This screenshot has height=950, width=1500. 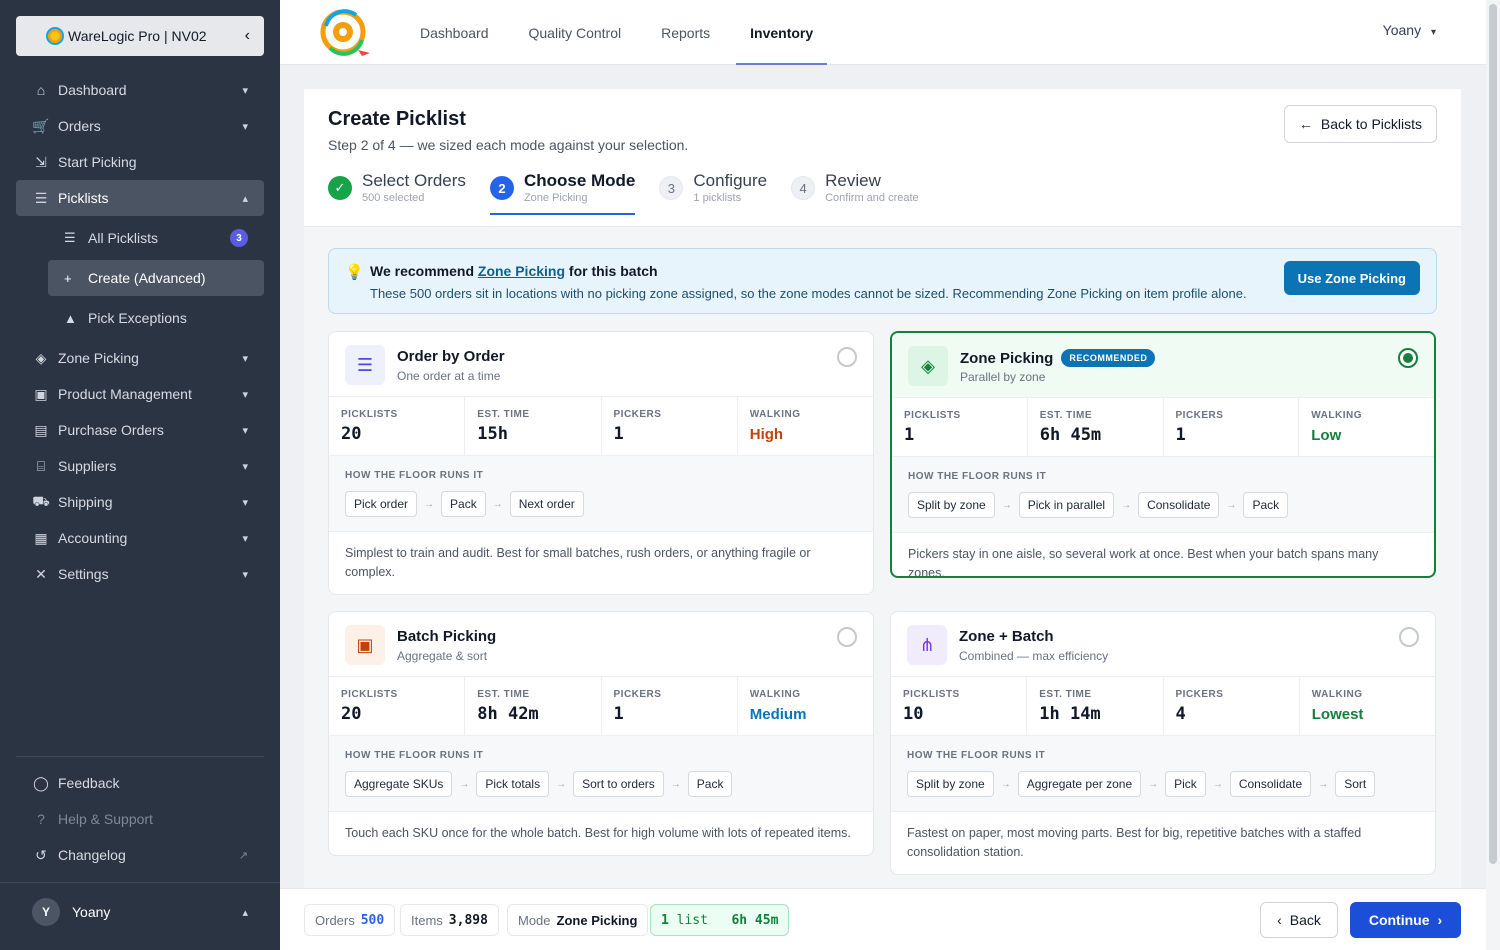 I want to click on flow-steps: Pick order → Pack → Next order, so click(x=601, y=504).